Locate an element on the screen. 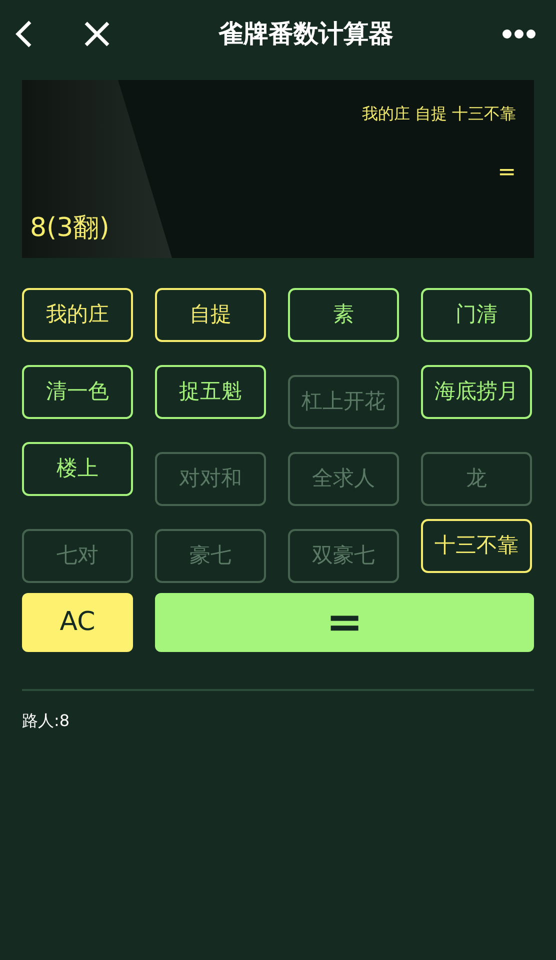  operator-text: = is located at coordinates (507, 173).